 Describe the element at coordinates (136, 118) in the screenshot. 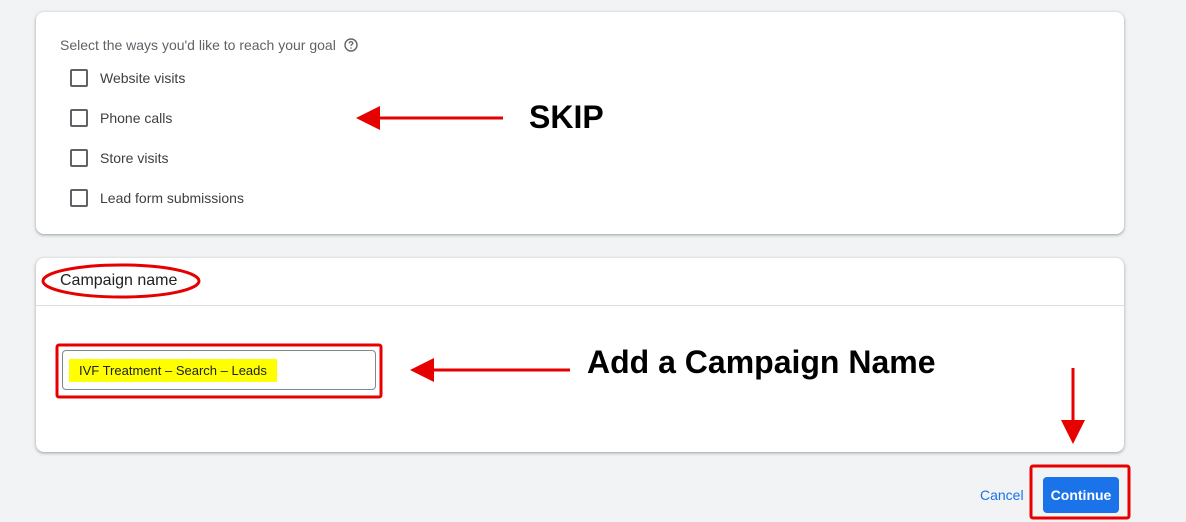

I see `option-label: Phone calls` at that location.